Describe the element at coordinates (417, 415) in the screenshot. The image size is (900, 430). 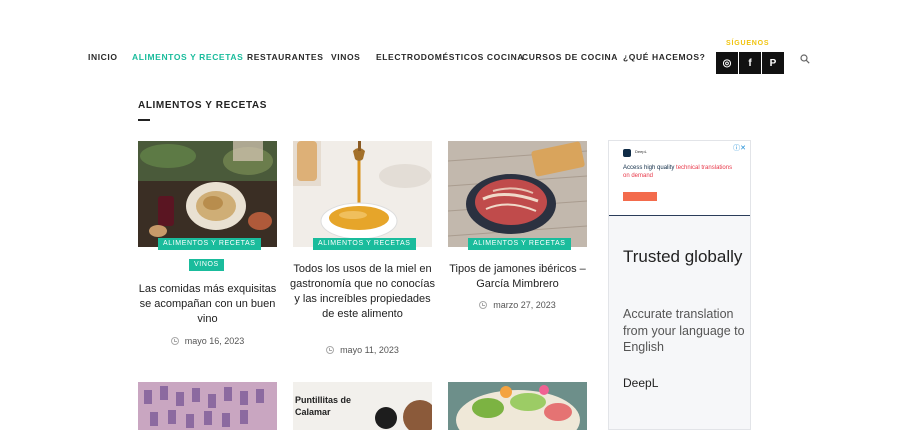
I see `food-plate` at that location.